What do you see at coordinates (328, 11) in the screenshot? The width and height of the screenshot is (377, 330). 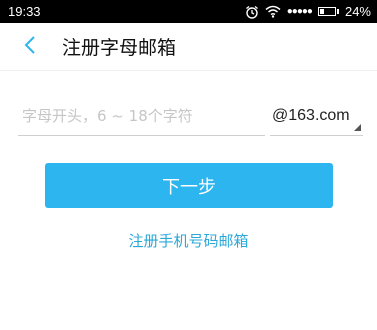 I see `battery-icon` at bounding box center [328, 11].